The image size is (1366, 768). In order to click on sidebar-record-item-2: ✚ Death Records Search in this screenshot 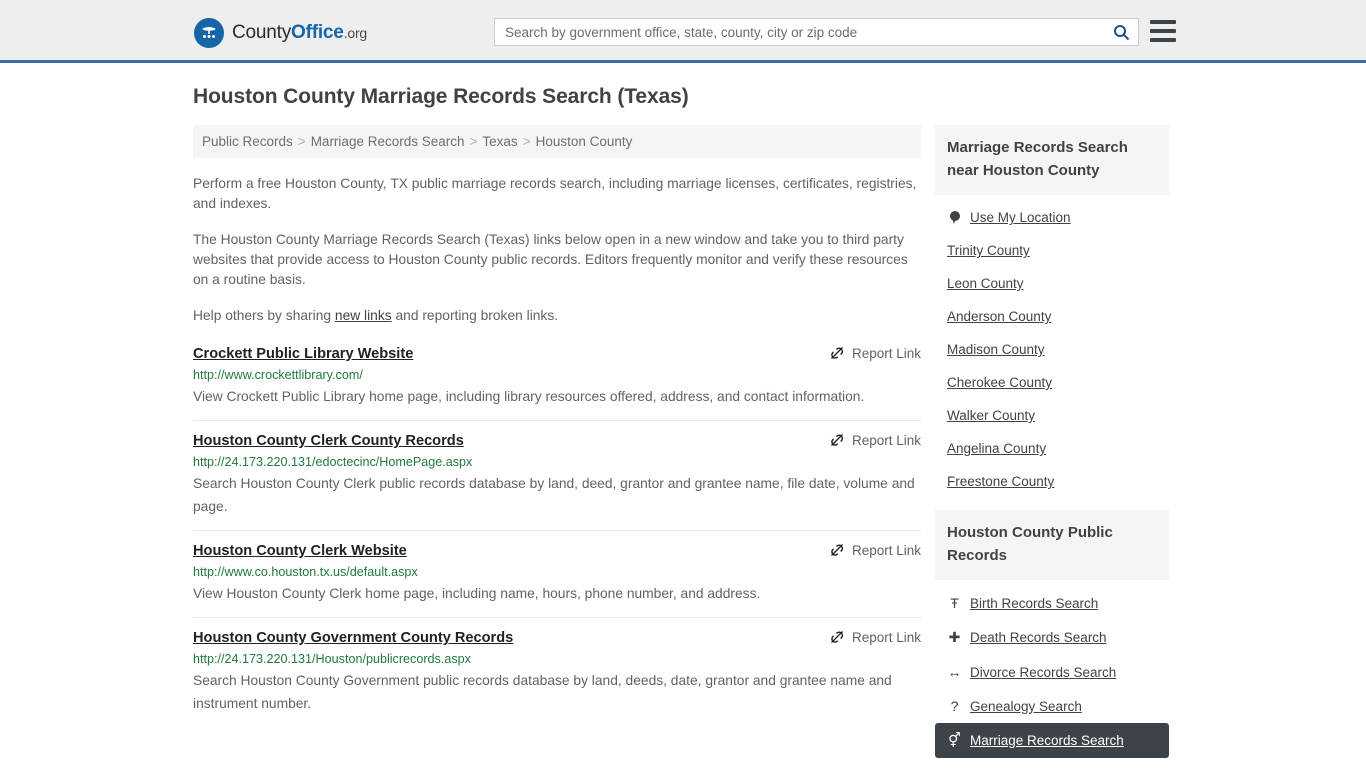, I will do `click(1052, 637)`.